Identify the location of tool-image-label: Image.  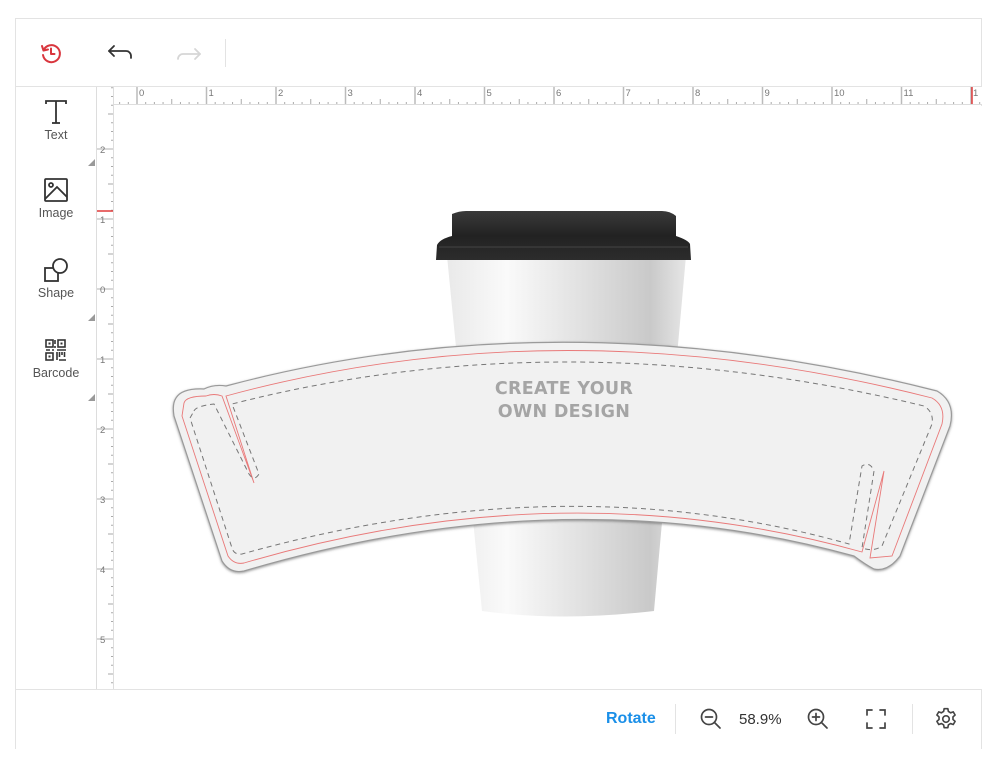
(56, 213).